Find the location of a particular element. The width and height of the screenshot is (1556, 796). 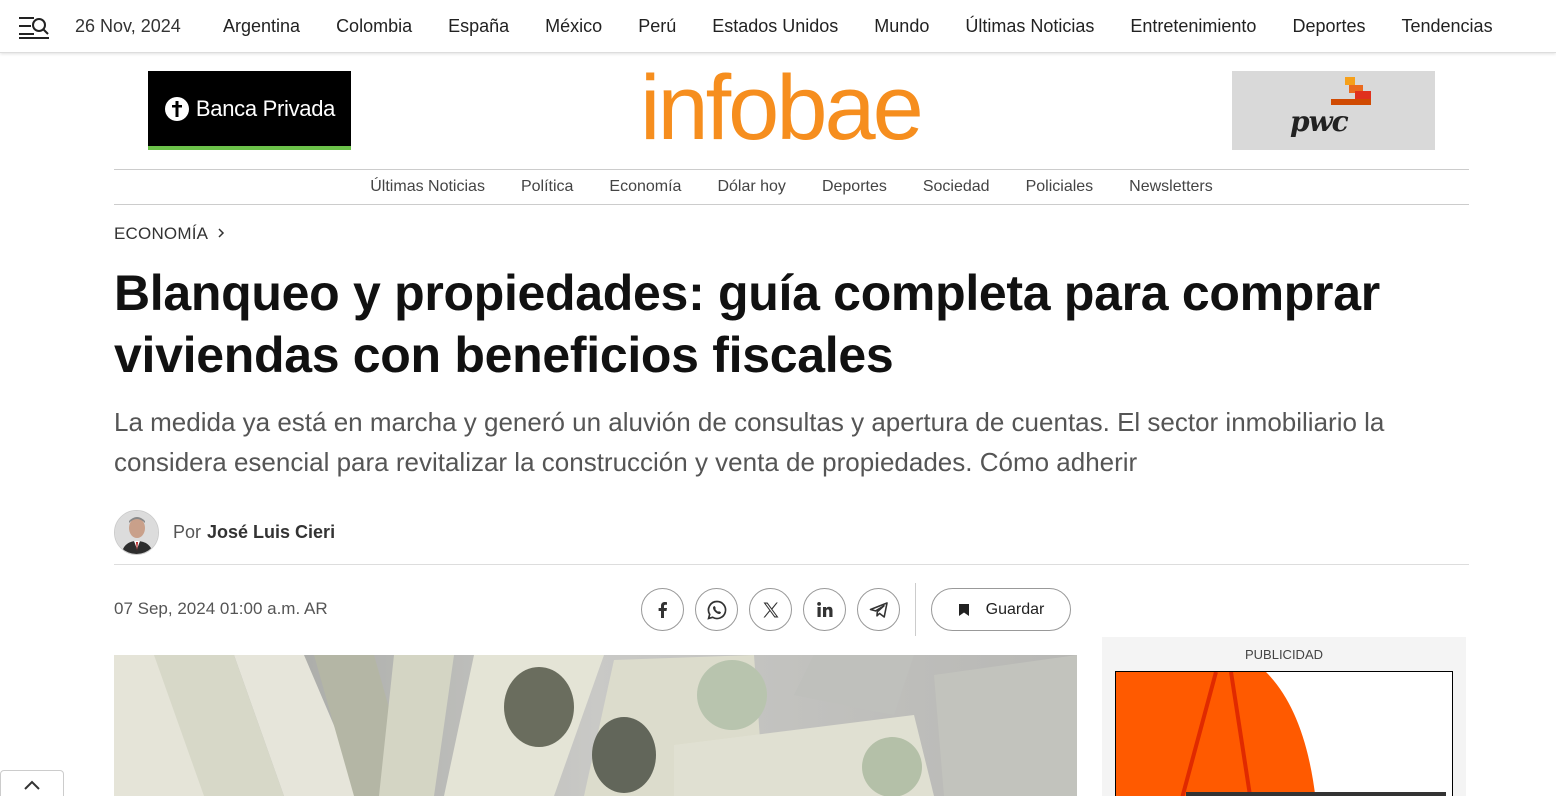

facebook-icon is located at coordinates (662, 609).